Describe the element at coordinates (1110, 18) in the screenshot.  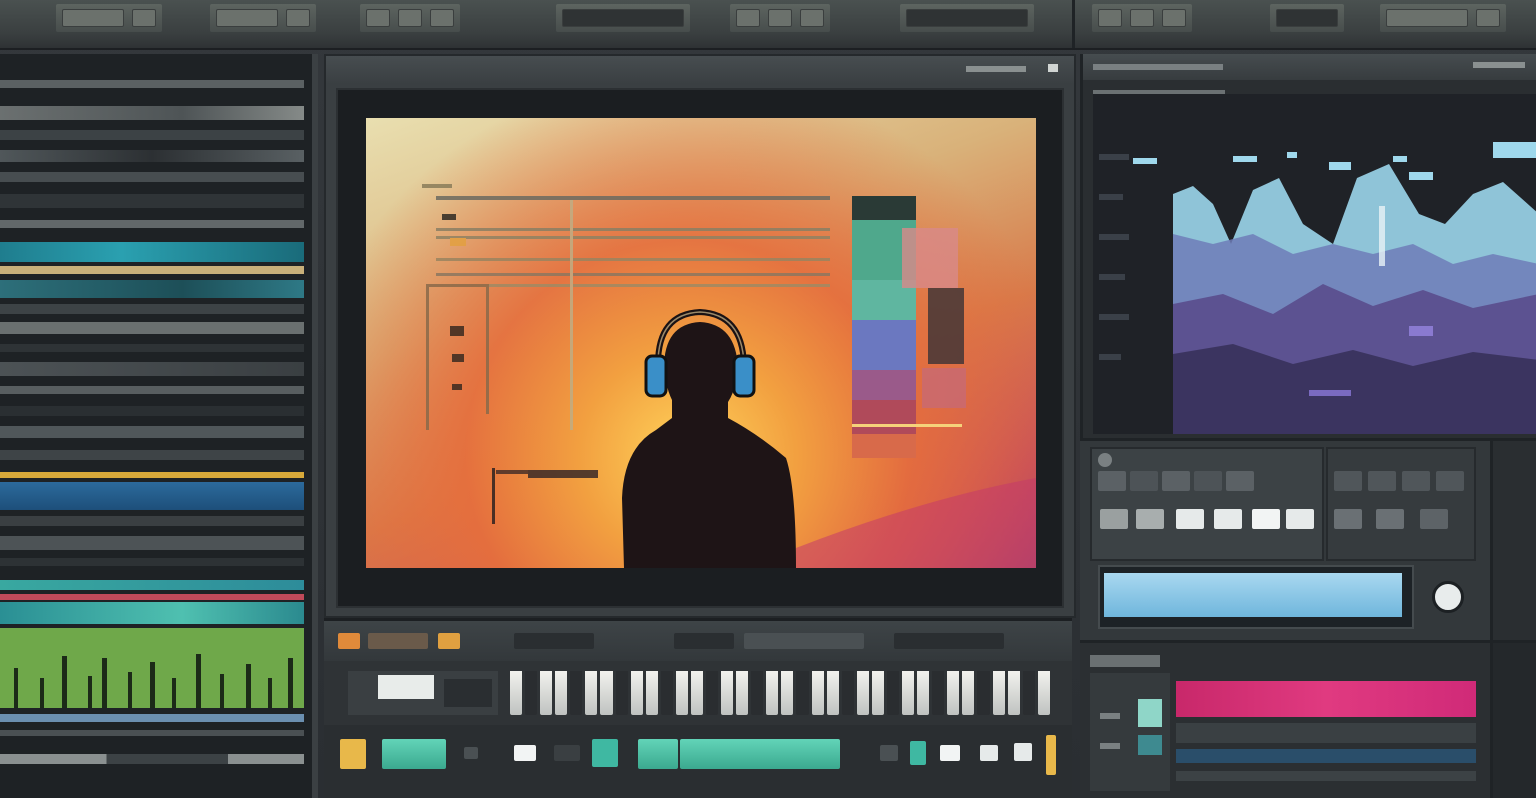
I see `mixer-icon` at that location.